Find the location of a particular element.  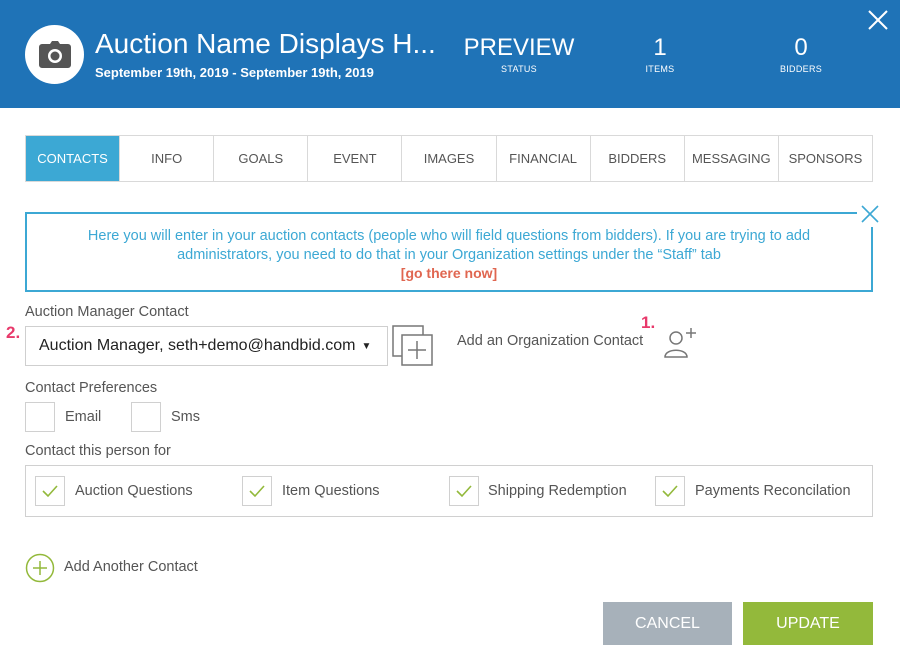

tab-info: INFO is located at coordinates (167, 158).